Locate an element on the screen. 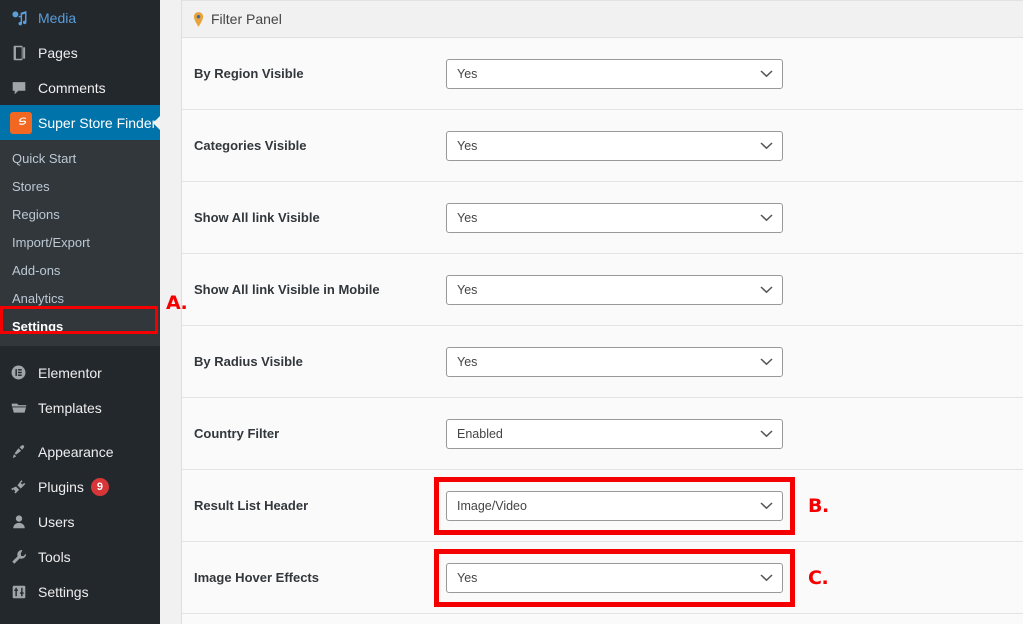 This screenshot has width=1023, height=624. sidebar-item-comments: Comments is located at coordinates (80, 87).